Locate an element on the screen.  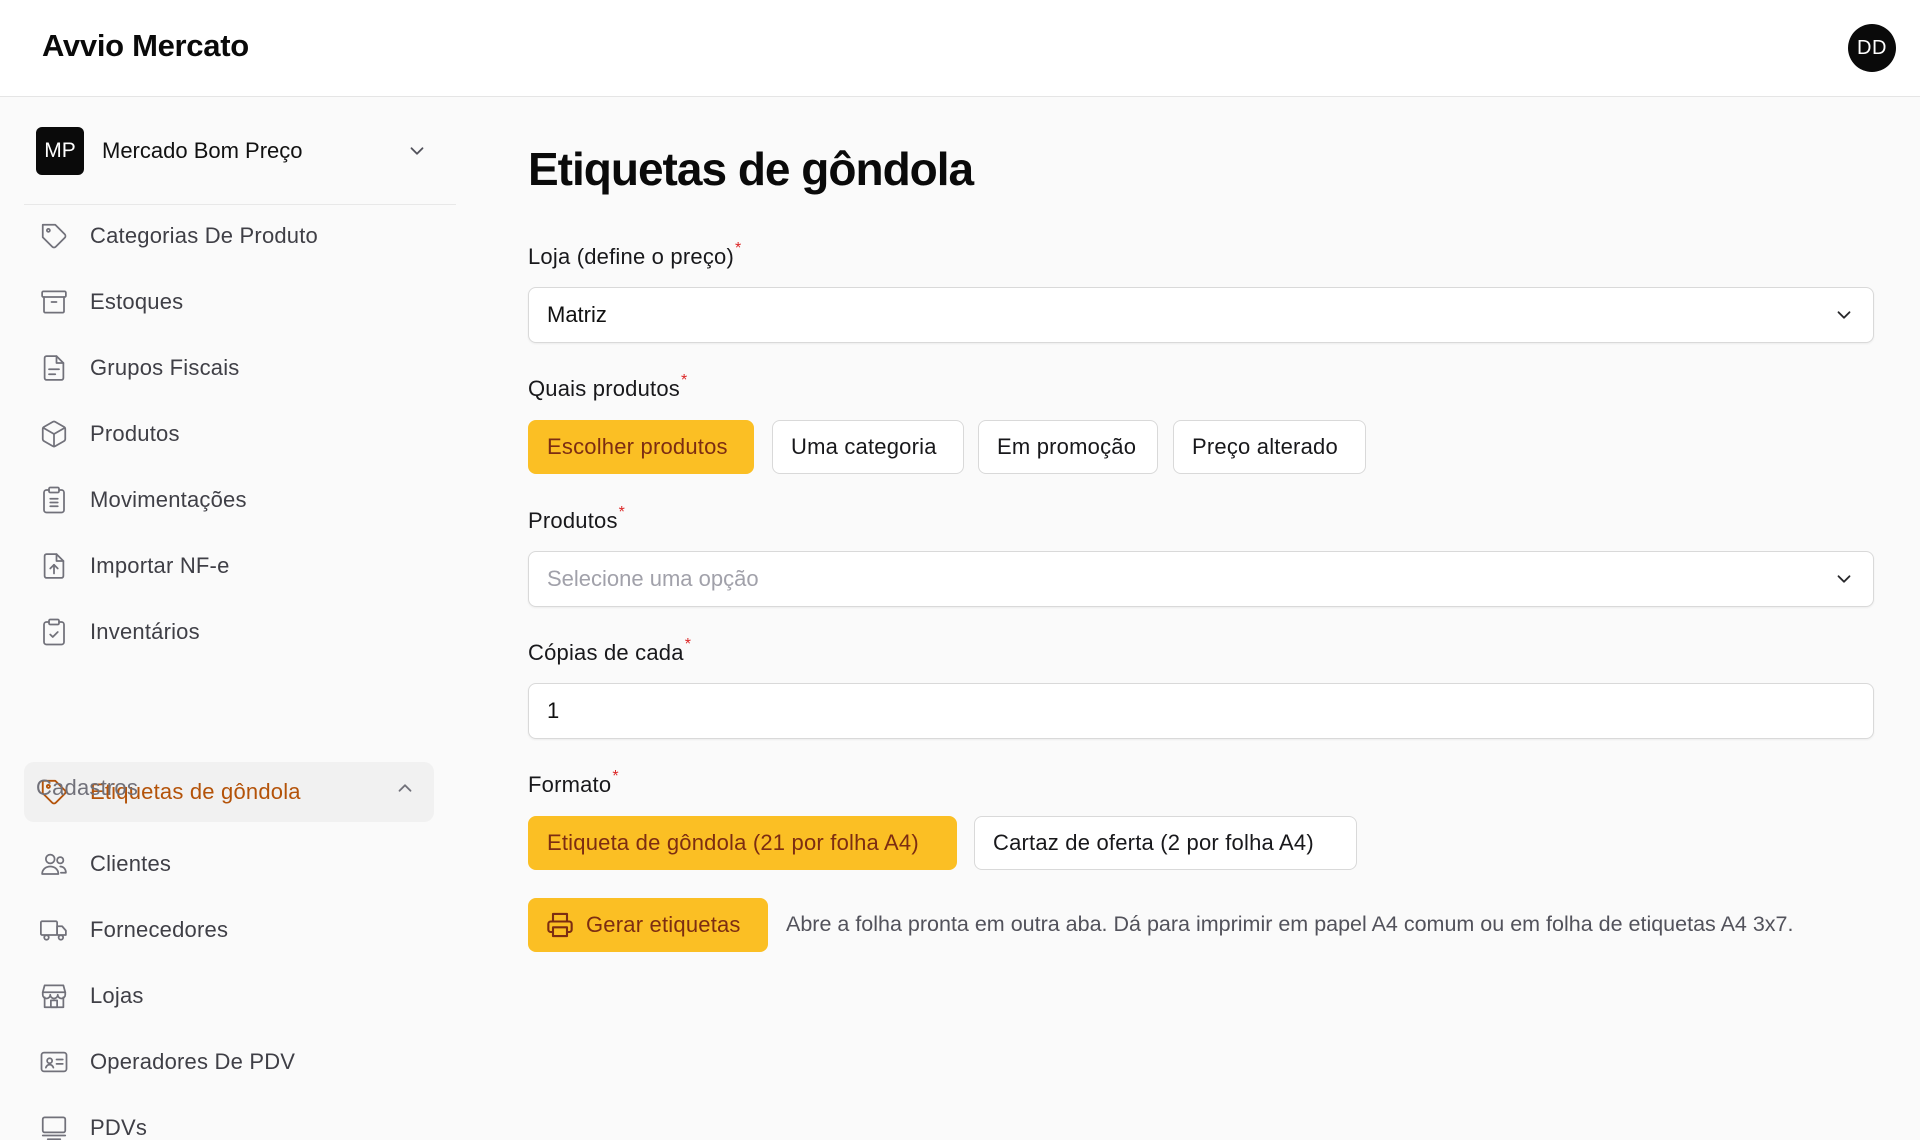
clipboard-list-icon is located at coordinates (54, 500).